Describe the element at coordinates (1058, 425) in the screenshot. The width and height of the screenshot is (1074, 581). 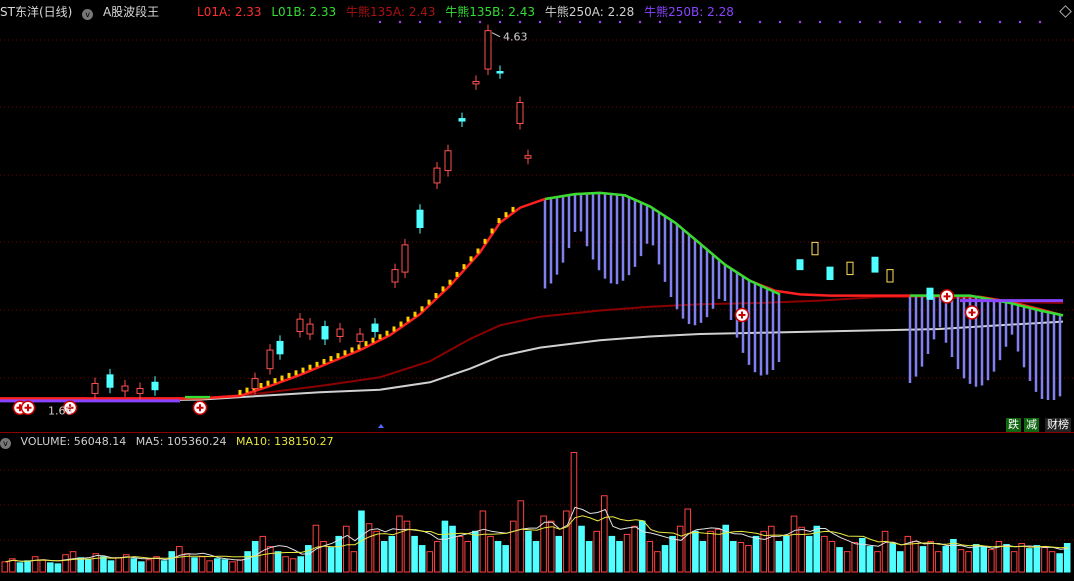
I see `tag-finance: 财榜` at that location.